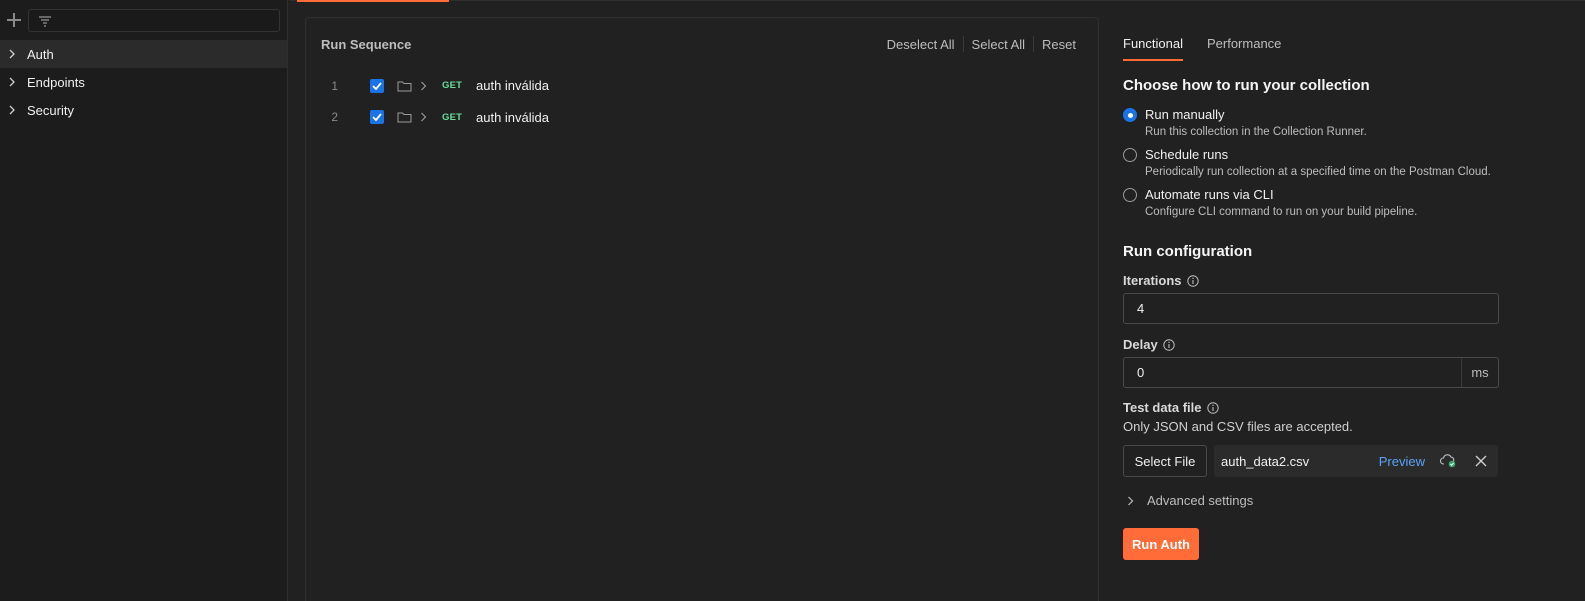 The height and width of the screenshot is (601, 1585). What do you see at coordinates (1479, 372) in the screenshot?
I see `delay-unit: ms` at bounding box center [1479, 372].